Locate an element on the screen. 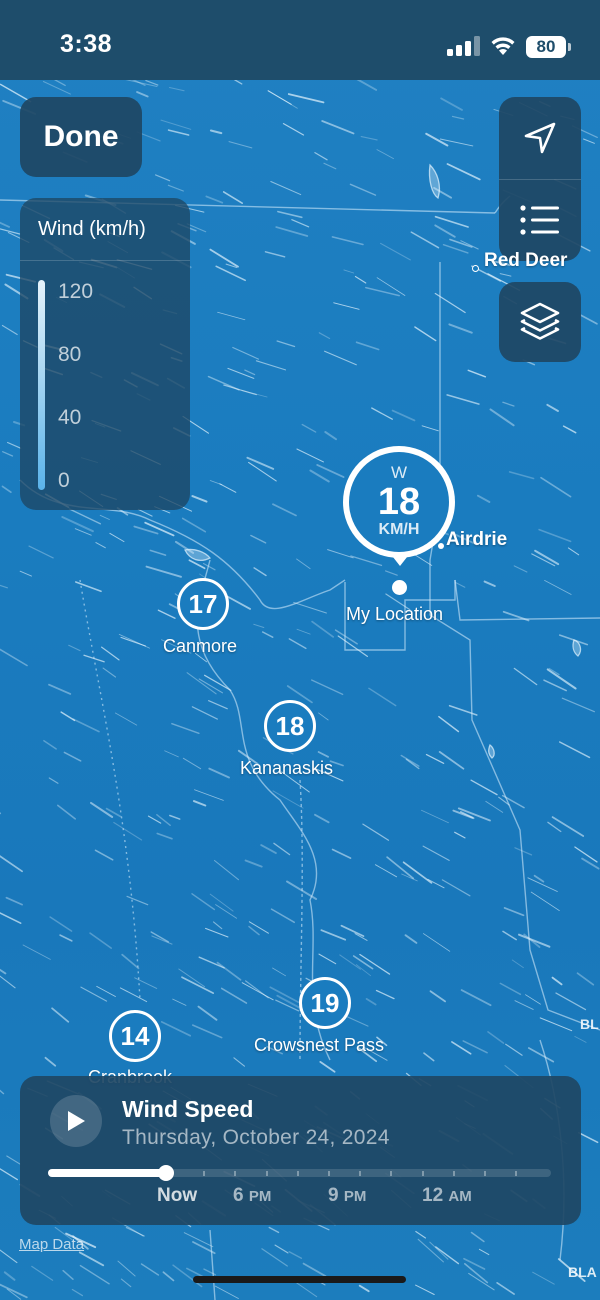 The height and width of the screenshot is (1300, 600). place-label-canmore: Canmore is located at coordinates (200, 646).